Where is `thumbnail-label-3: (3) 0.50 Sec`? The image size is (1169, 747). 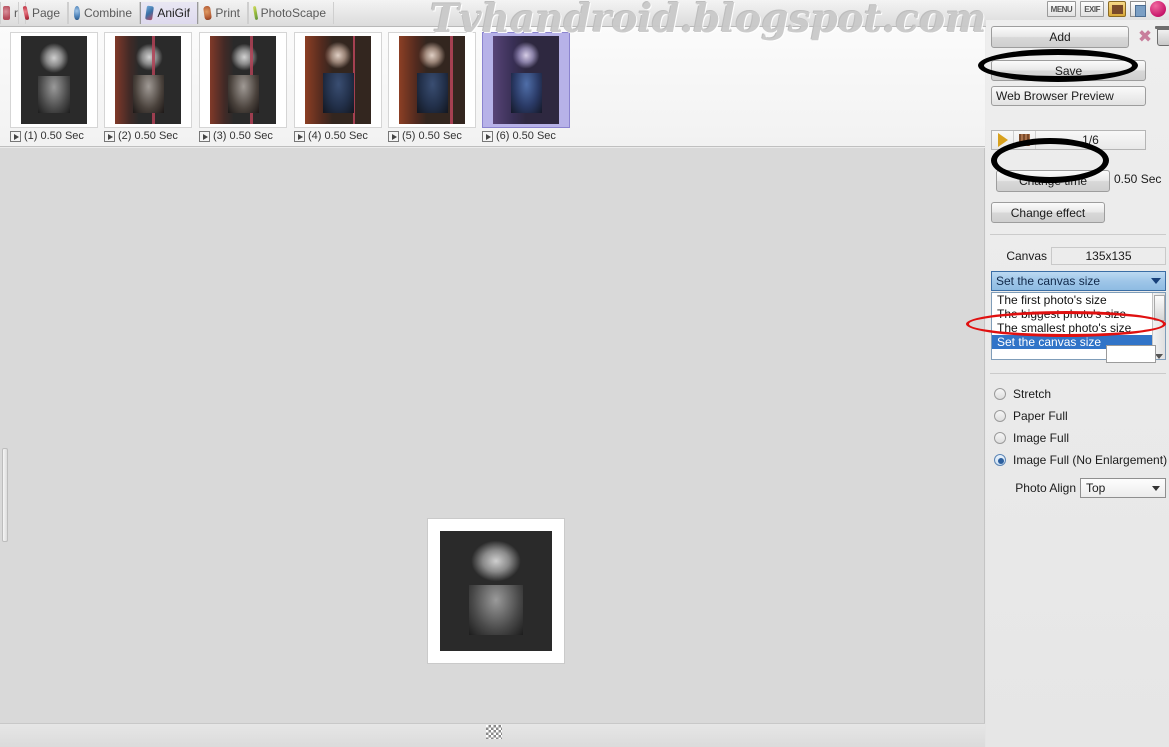
thumbnail-label-3: (3) 0.50 Sec is located at coordinates (243, 136).